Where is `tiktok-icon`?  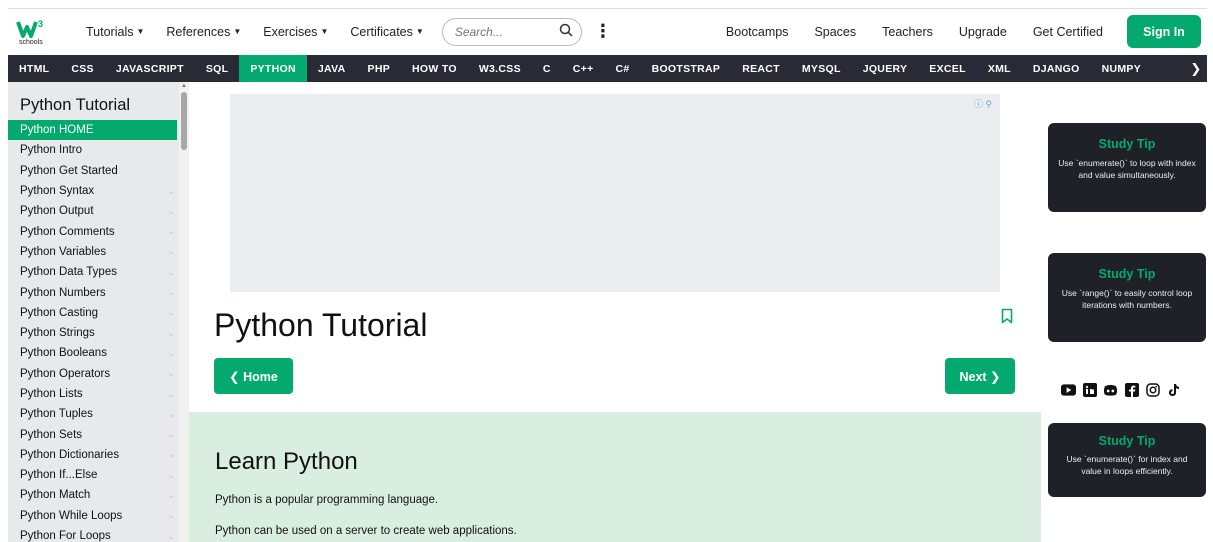 tiktok-icon is located at coordinates (1173, 389).